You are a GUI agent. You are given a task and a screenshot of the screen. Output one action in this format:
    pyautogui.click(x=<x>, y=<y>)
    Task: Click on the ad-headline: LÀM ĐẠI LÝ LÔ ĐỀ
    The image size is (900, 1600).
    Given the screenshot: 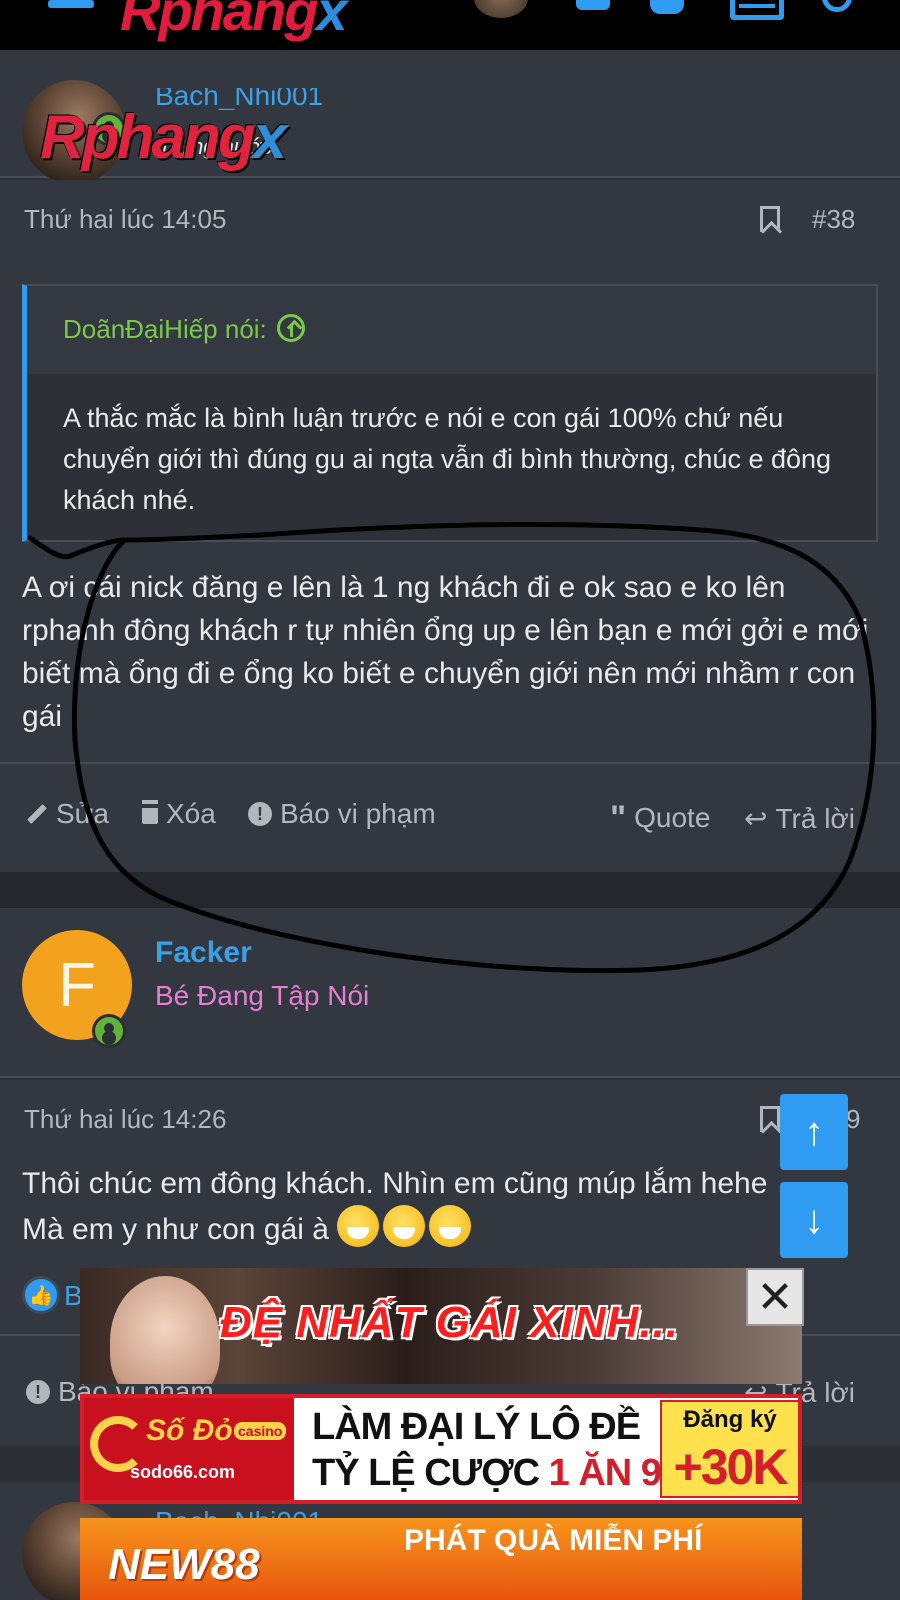 What is the action you would take?
    pyautogui.click(x=476, y=1427)
    